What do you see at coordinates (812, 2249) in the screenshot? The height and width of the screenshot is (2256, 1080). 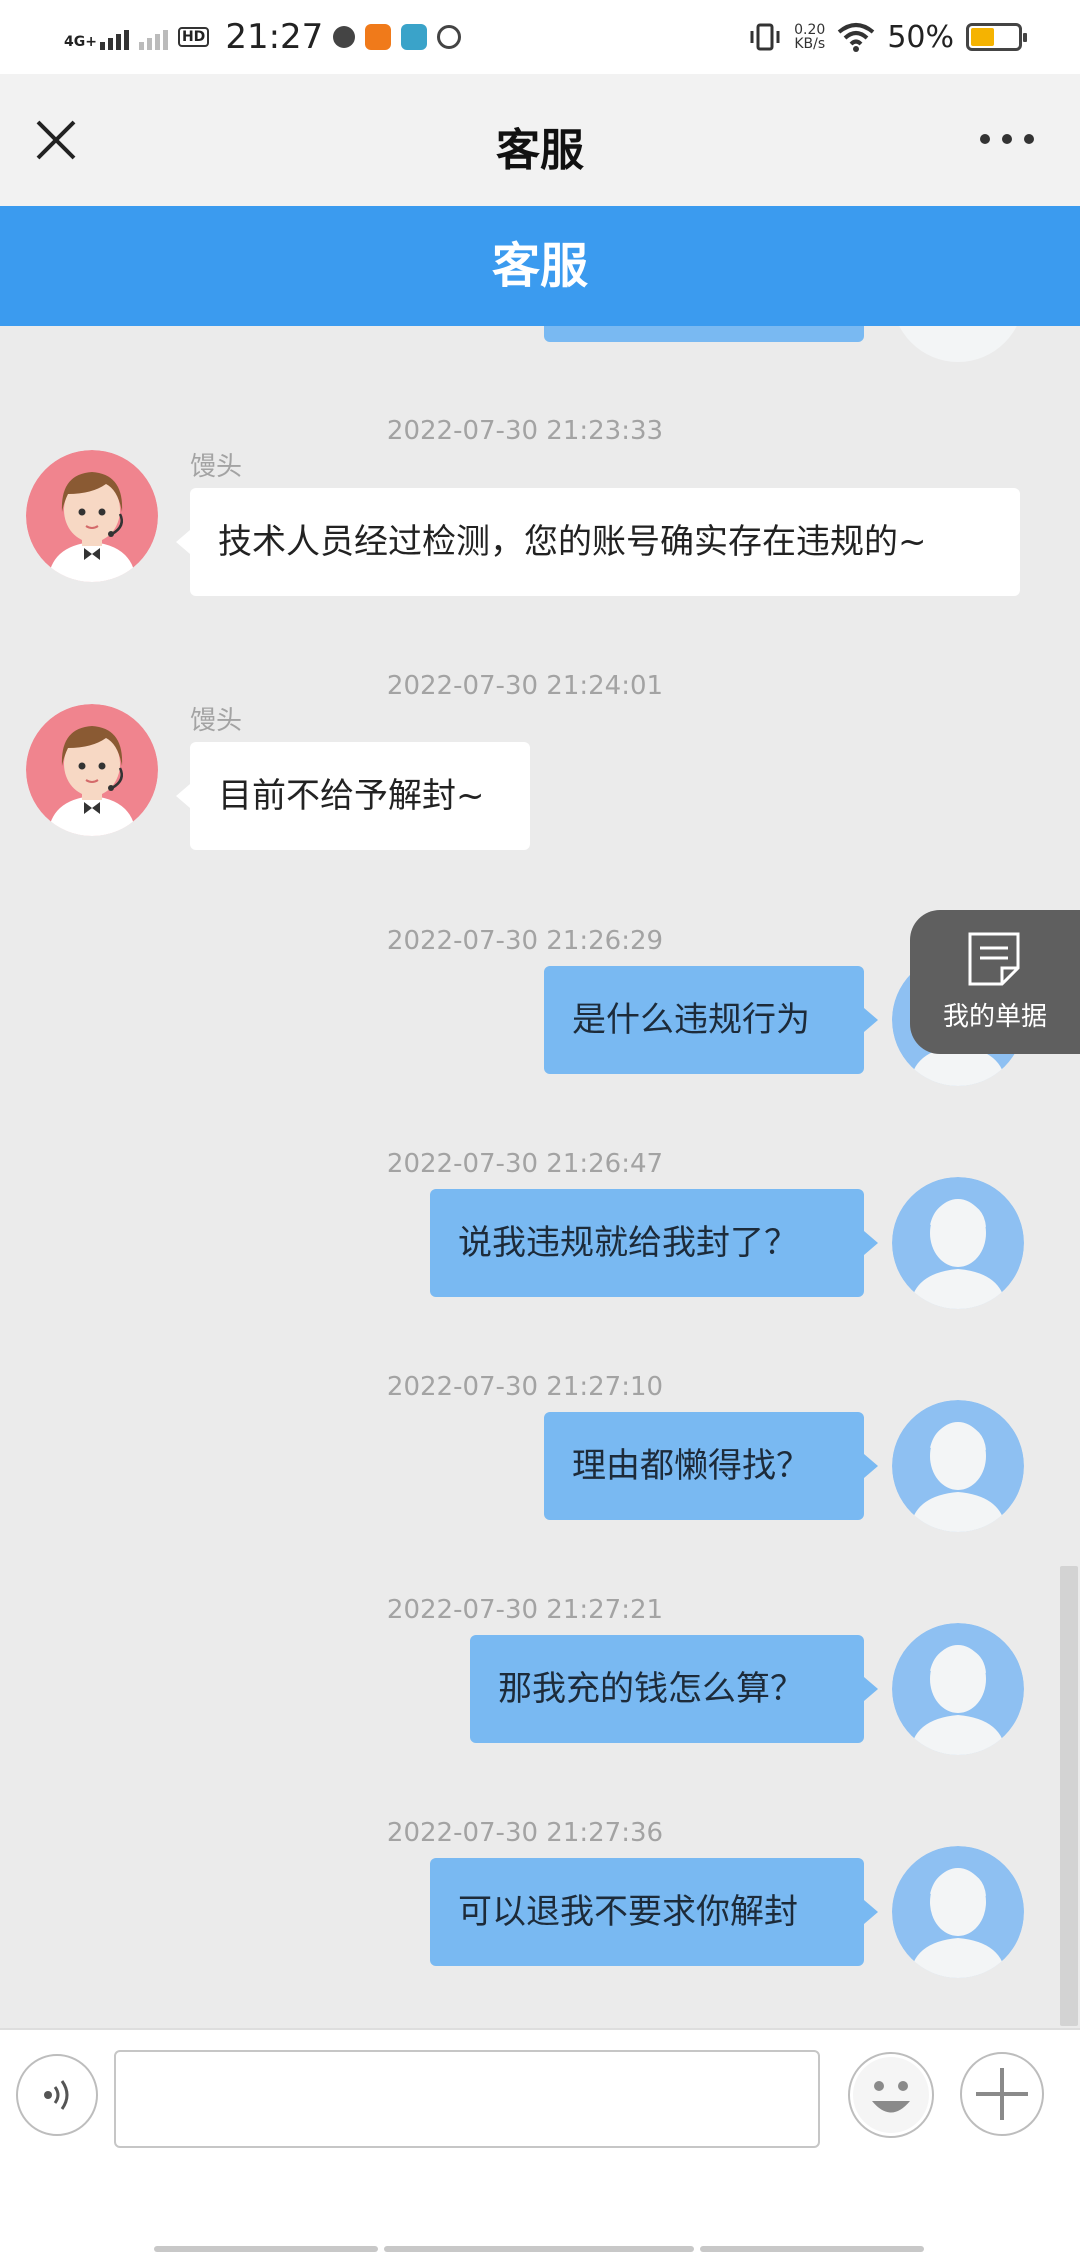 I see `home-indicator-right` at bounding box center [812, 2249].